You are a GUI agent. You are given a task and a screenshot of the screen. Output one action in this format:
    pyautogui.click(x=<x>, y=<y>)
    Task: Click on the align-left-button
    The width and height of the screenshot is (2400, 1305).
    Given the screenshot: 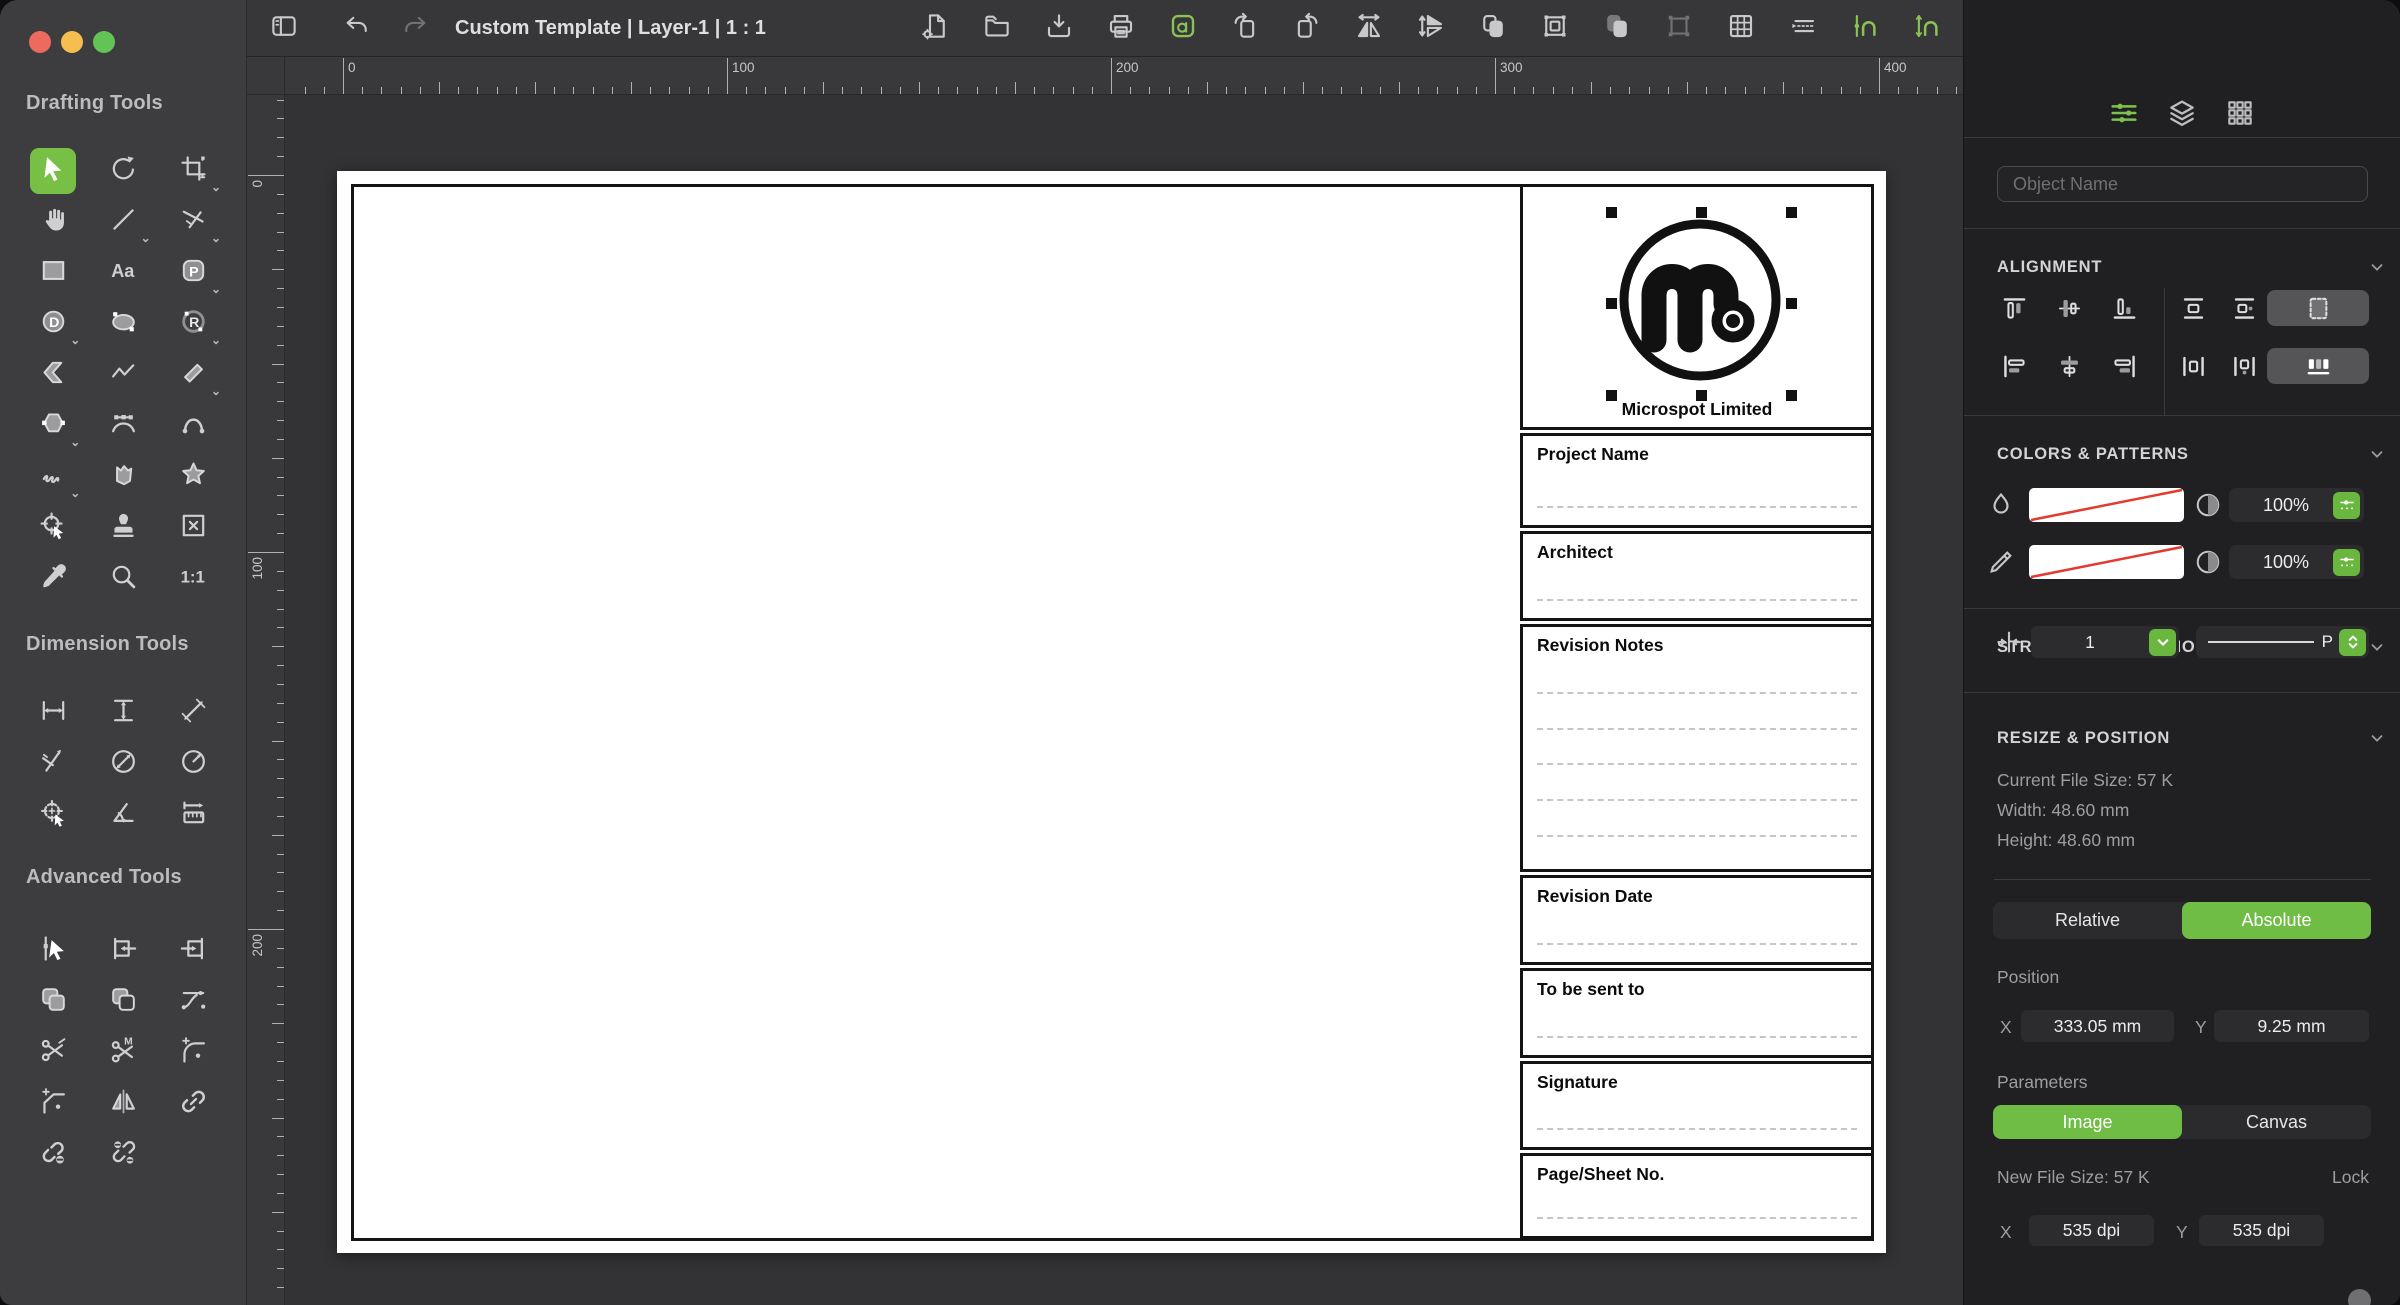 What is the action you would take?
    pyautogui.click(x=2014, y=366)
    